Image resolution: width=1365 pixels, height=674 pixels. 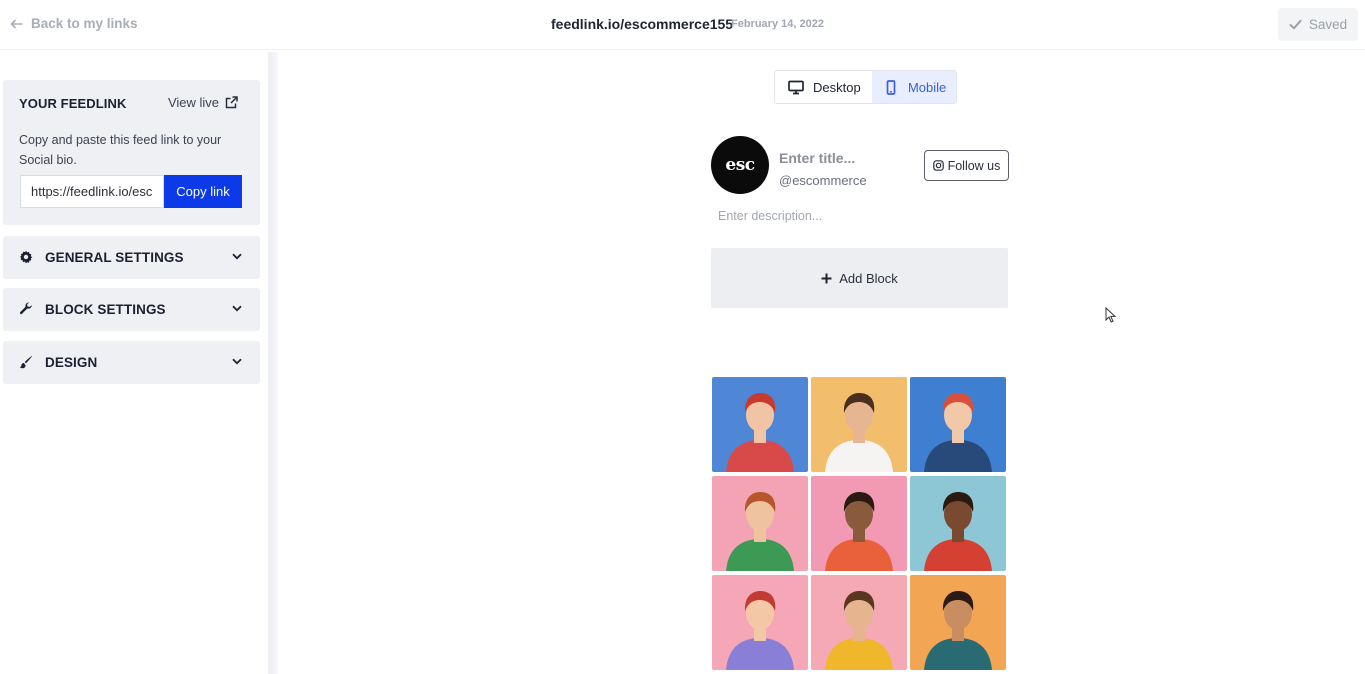 I want to click on photo-grid, so click(x=860, y=525).